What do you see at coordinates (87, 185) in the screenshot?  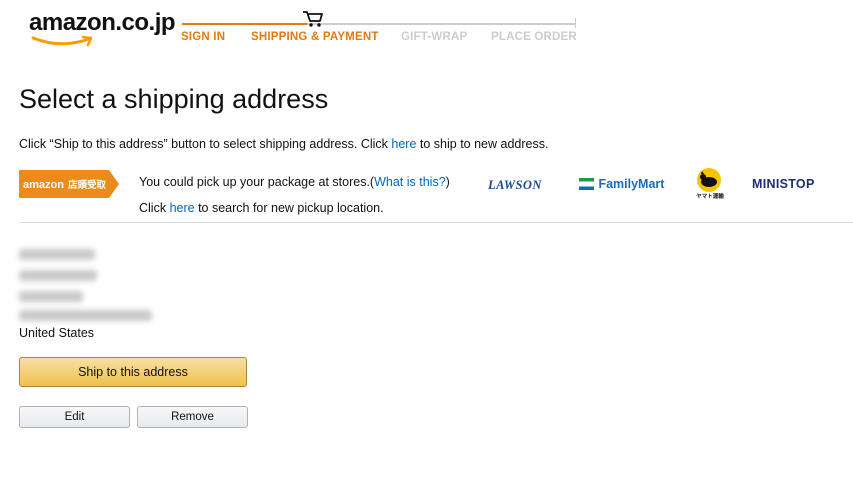 I see `badge-label: 店頭受取` at bounding box center [87, 185].